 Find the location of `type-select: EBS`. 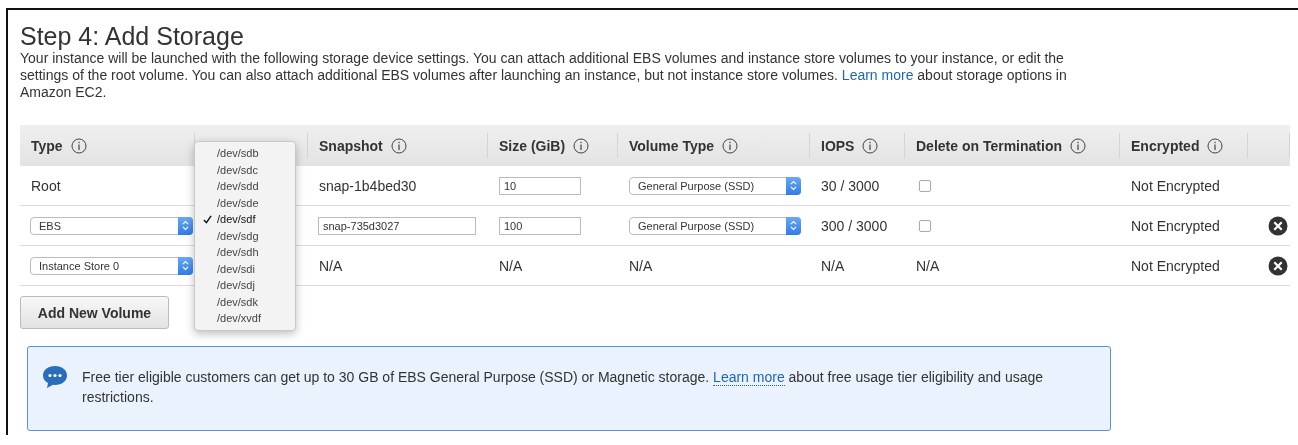

type-select: EBS is located at coordinates (111, 225).